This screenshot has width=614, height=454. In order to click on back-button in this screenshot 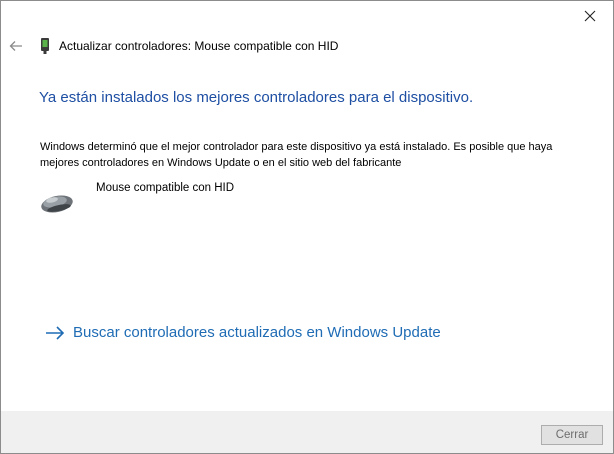, I will do `click(16, 46)`.